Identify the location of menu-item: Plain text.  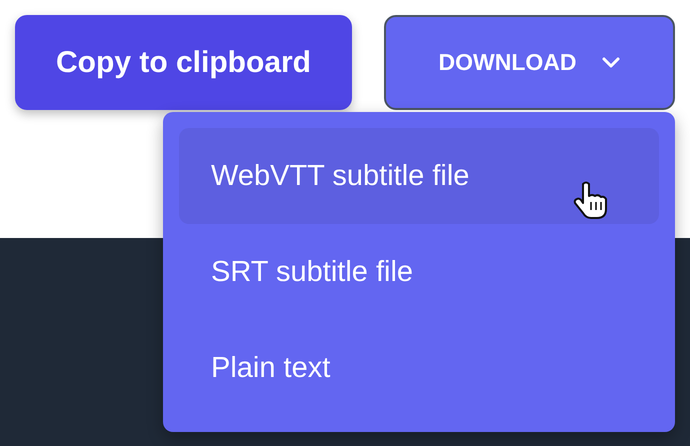
(419, 368).